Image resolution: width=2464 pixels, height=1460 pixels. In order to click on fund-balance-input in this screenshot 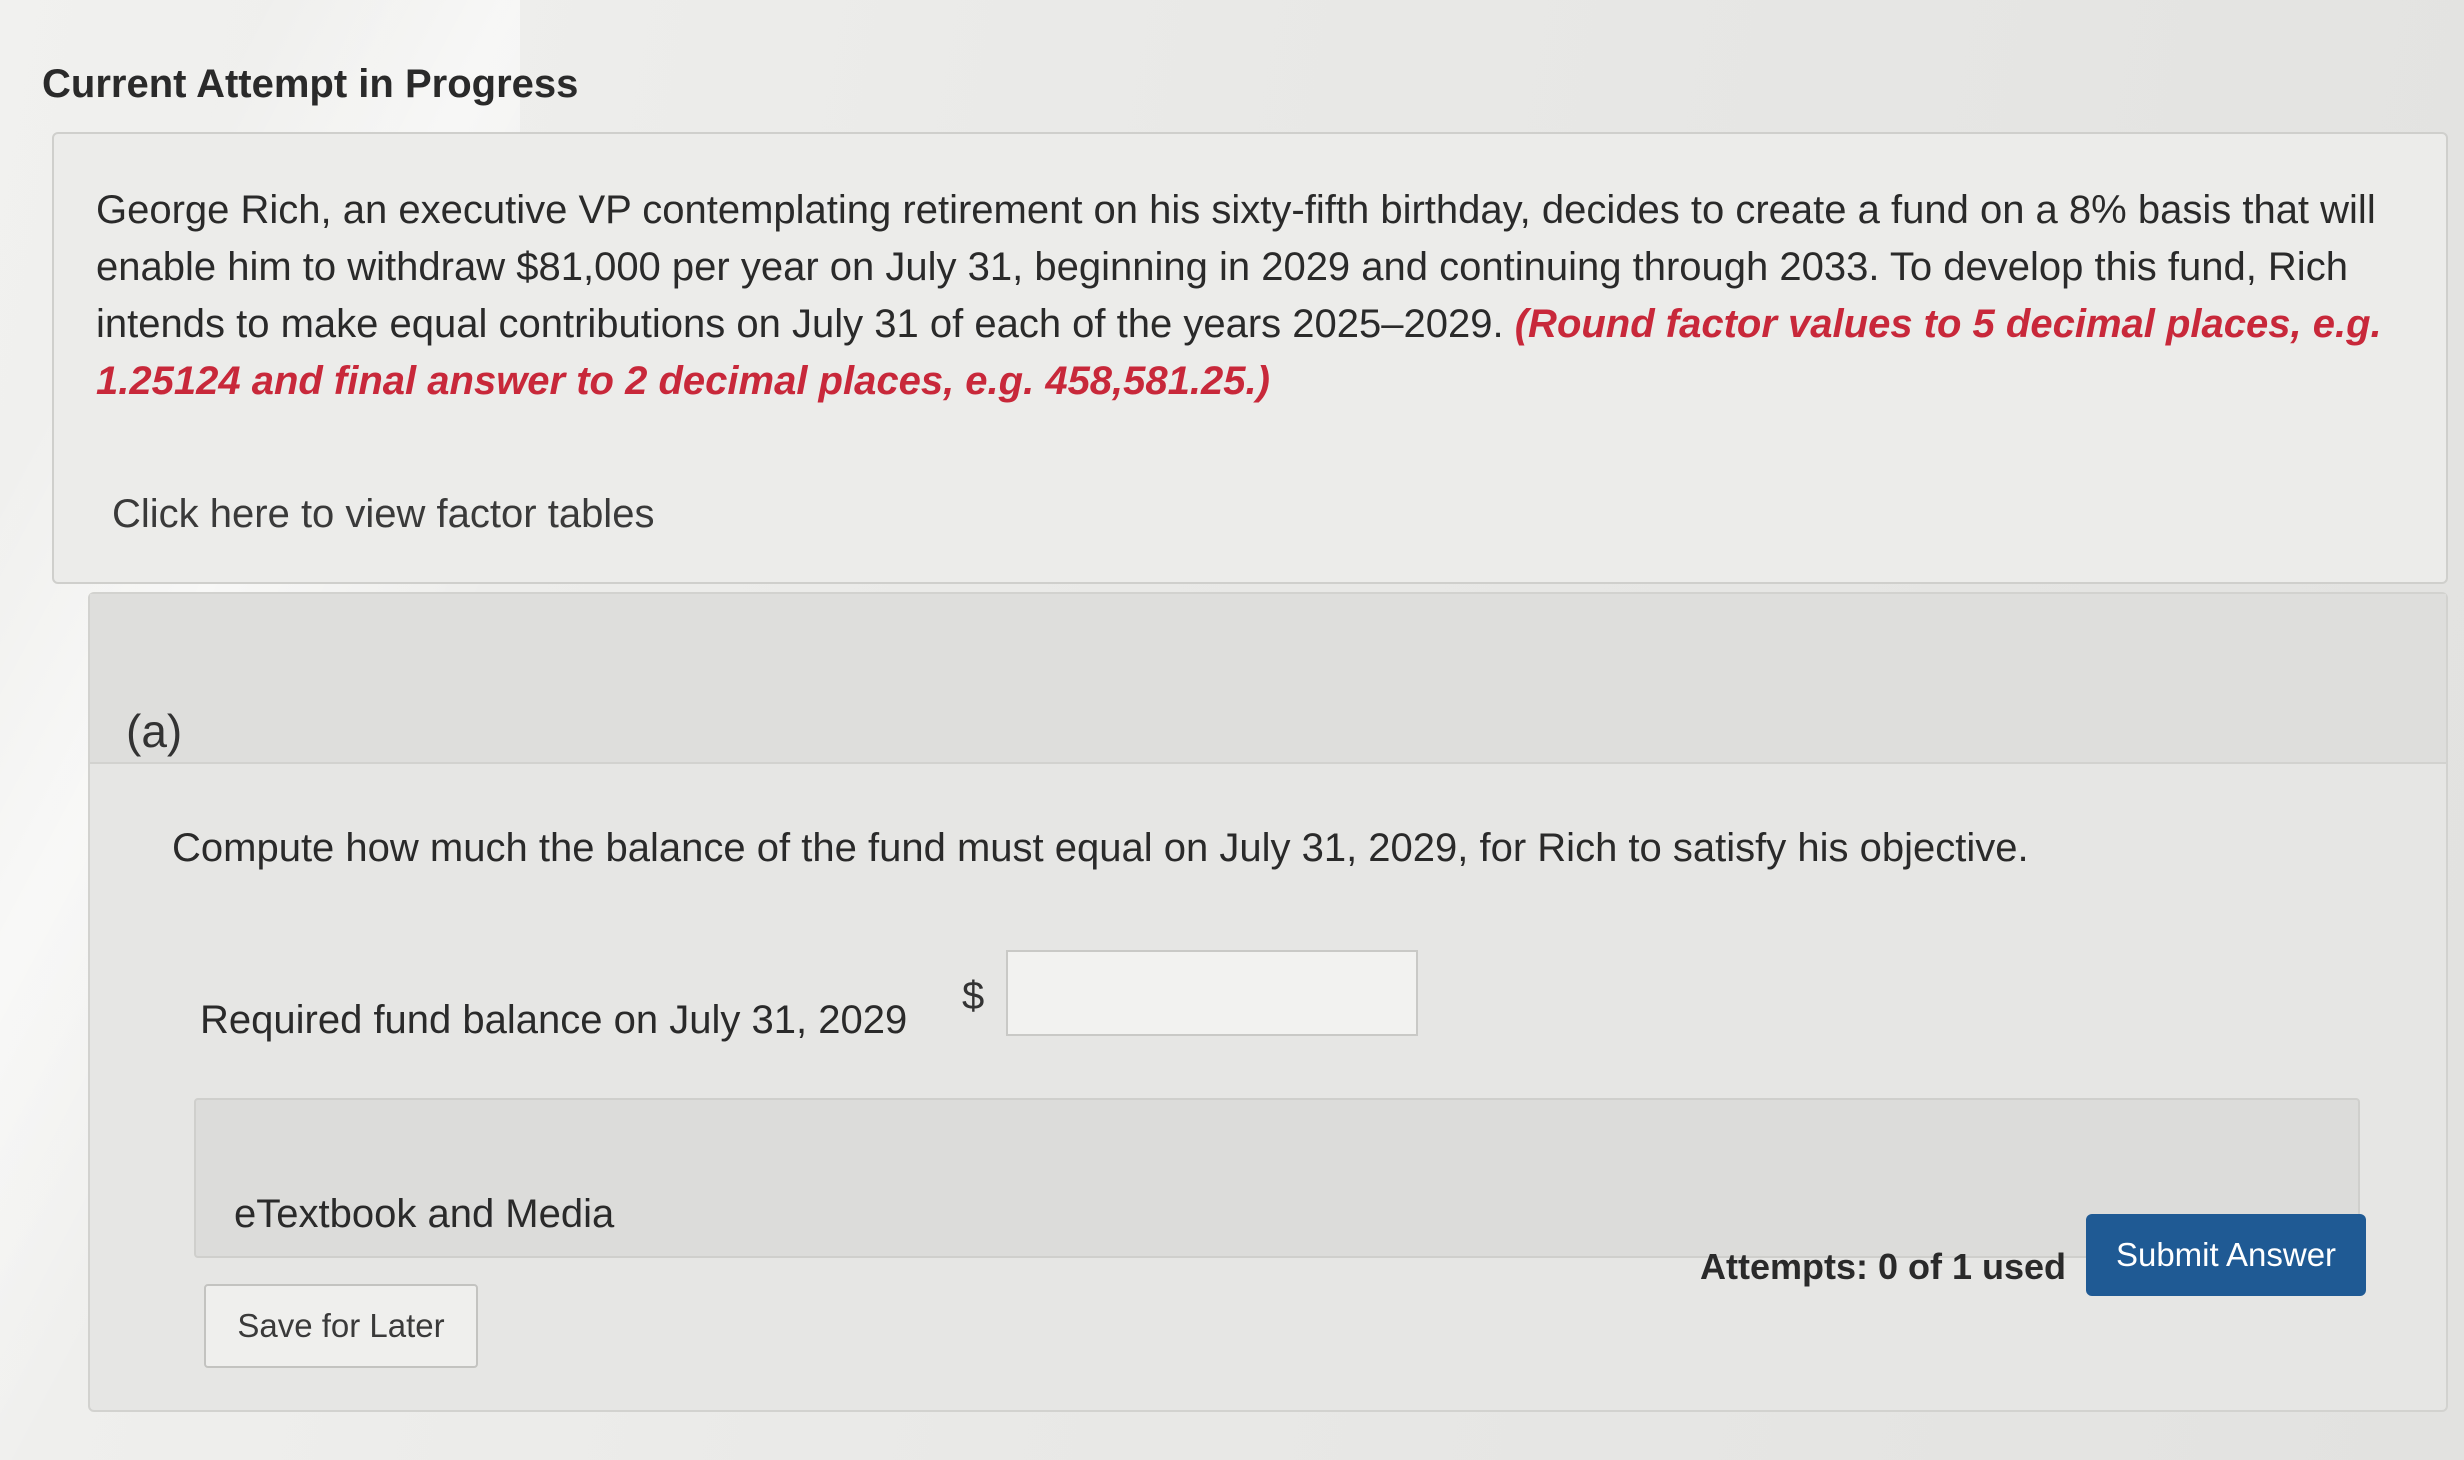, I will do `click(1212, 993)`.